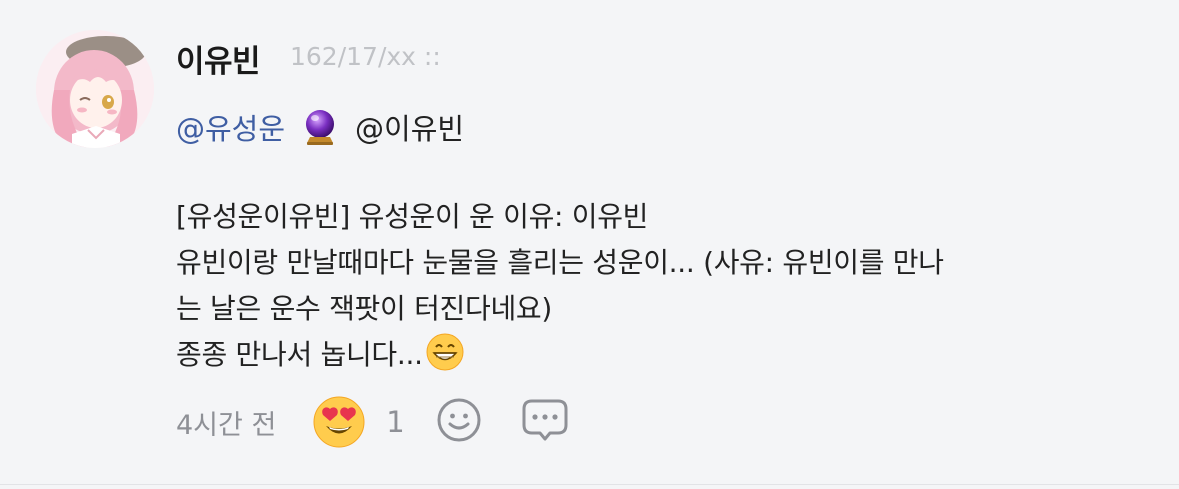 The width and height of the screenshot is (1179, 489). I want to click on timestamp: 4시간 전, so click(226, 425).